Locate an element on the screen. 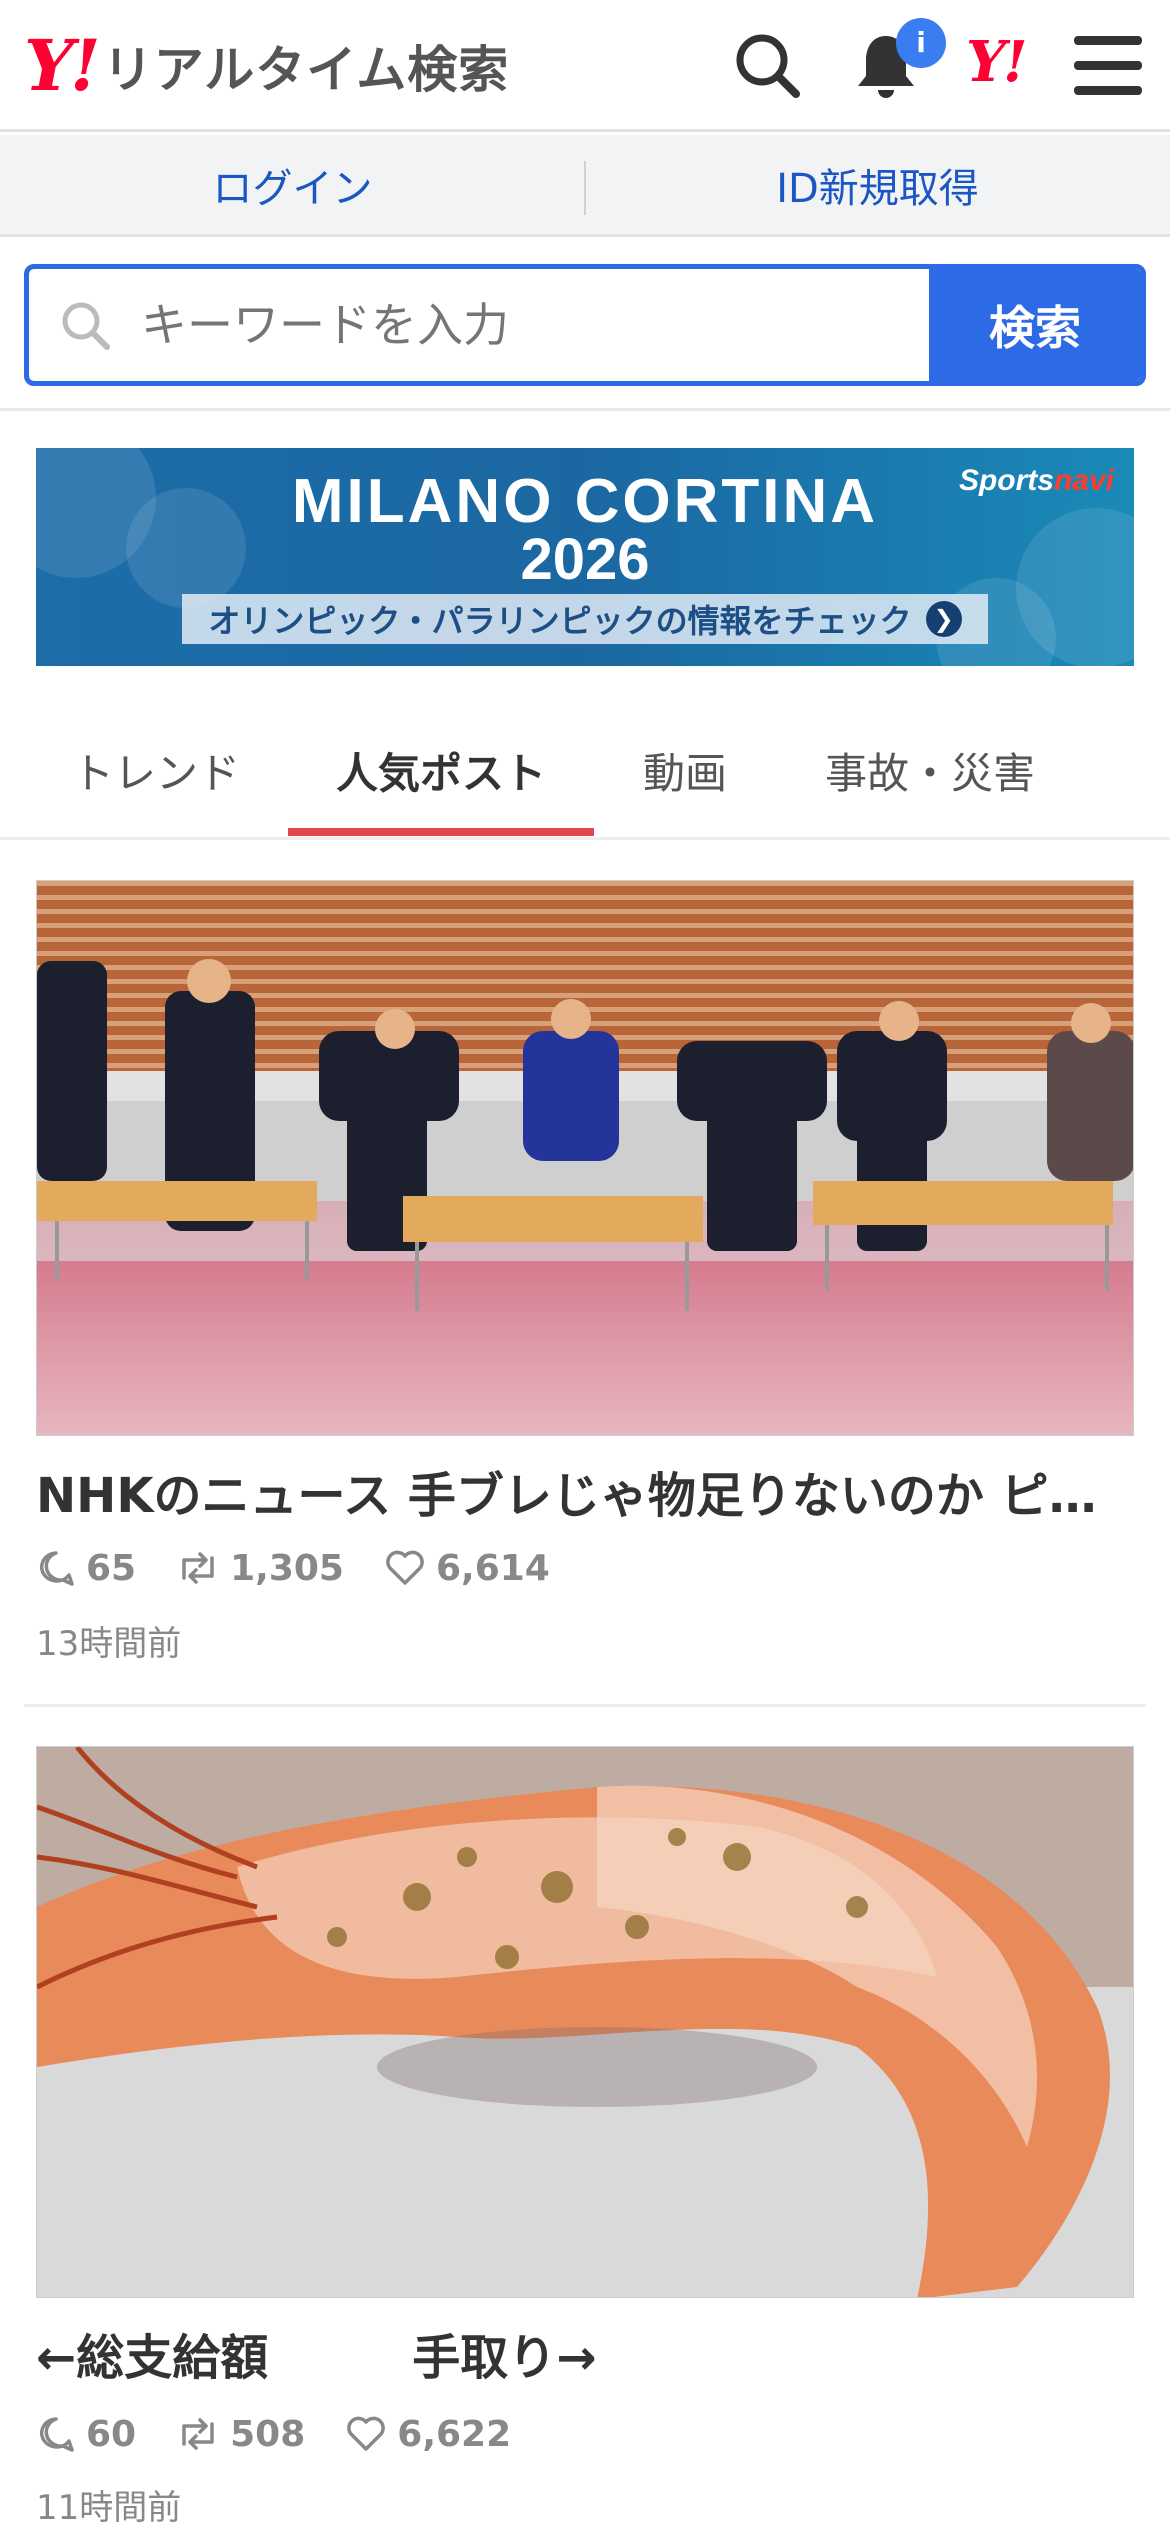 This screenshot has width=1170, height=2532. repost-count-value: 508 is located at coordinates (268, 2434).